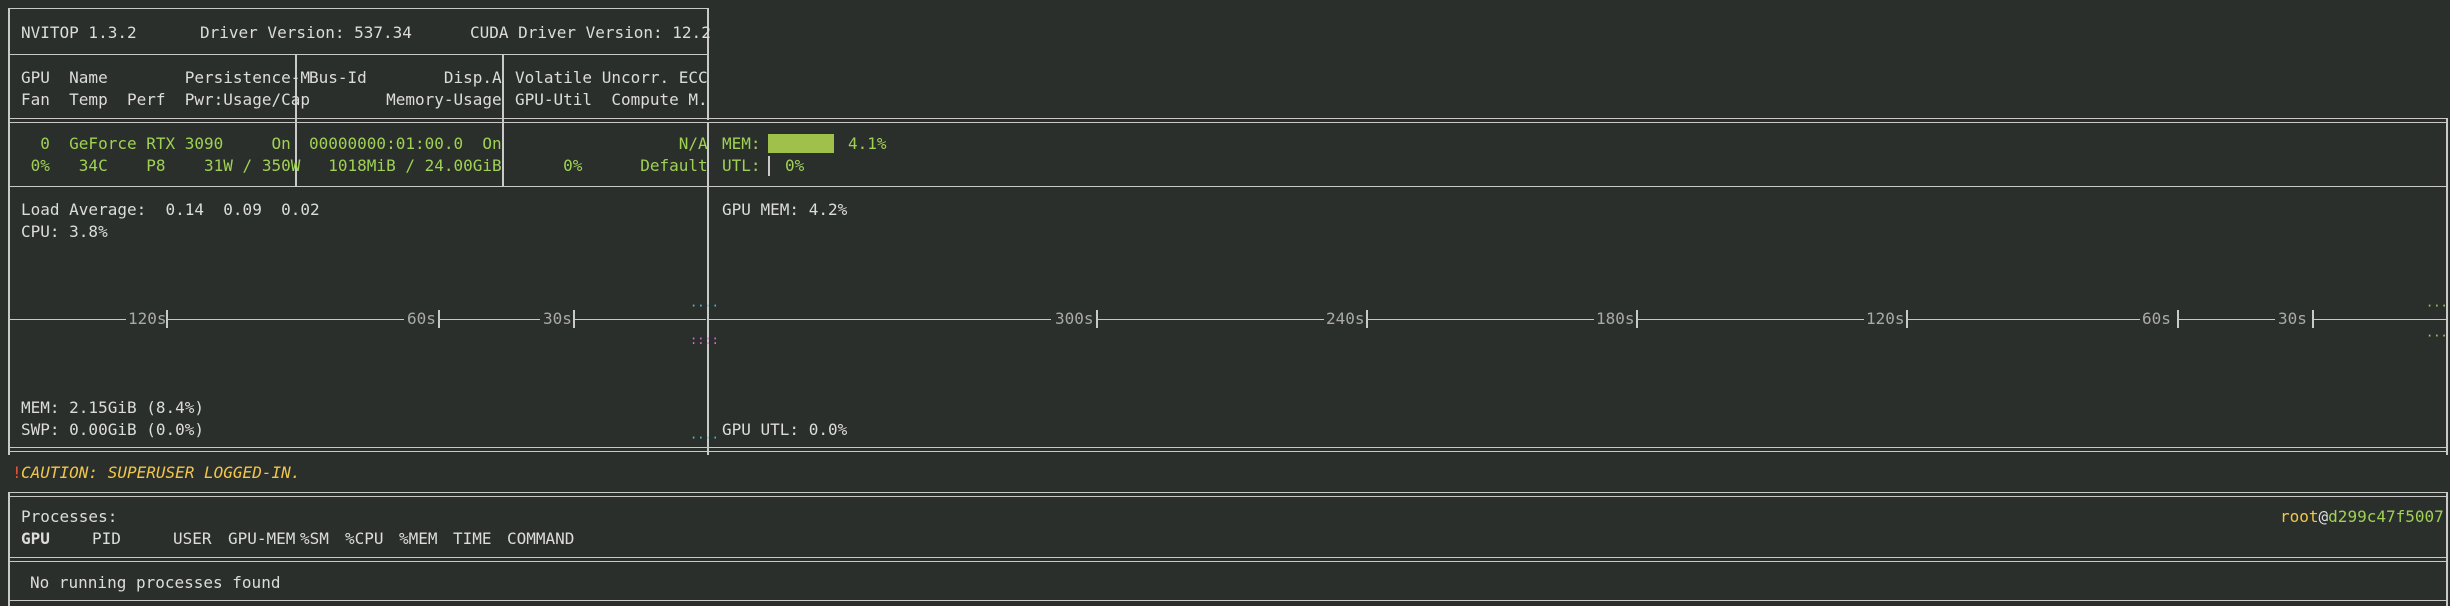 The width and height of the screenshot is (2450, 606). I want to click on gpu-axis-seg5, so click(2024, 319).